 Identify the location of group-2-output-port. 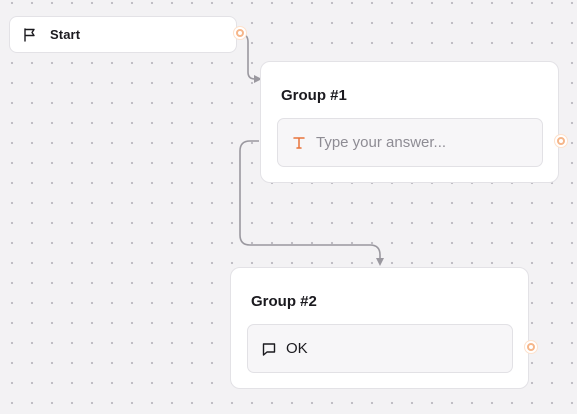
(531, 347).